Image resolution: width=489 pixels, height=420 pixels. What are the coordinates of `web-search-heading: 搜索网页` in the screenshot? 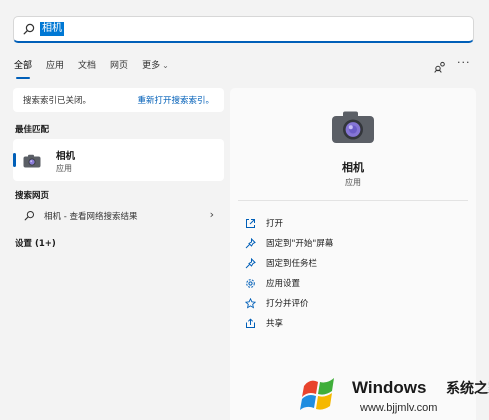 It's located at (32, 196).